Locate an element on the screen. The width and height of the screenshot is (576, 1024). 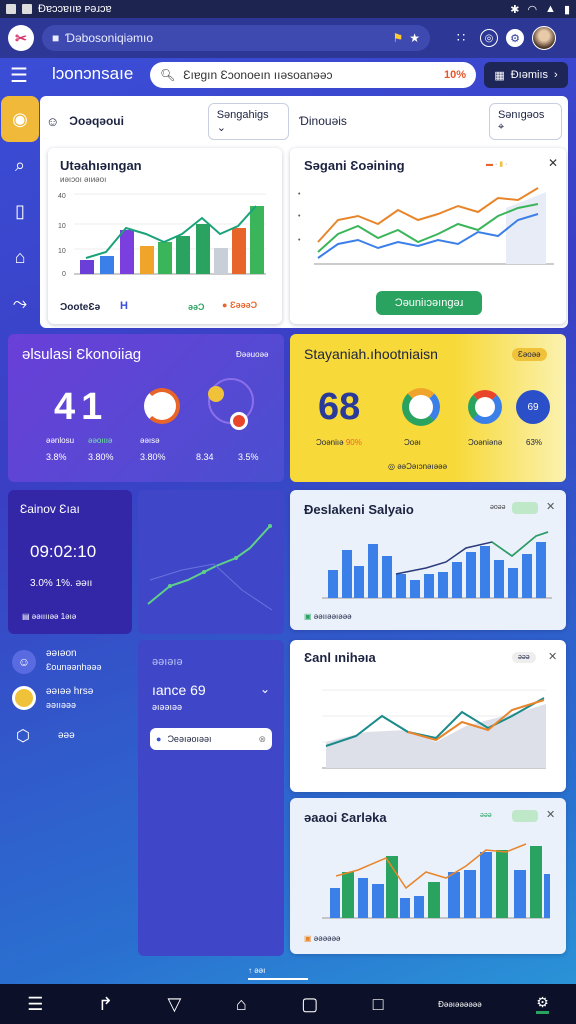
card-title: ǝaaoi Ɛarlǝka is located at coordinates (345, 817).